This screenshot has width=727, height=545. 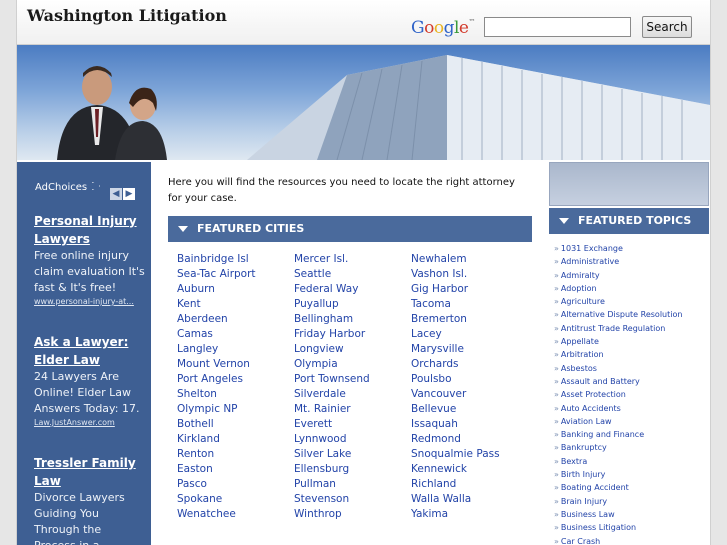 What do you see at coordinates (216, 499) in the screenshot?
I see `city-link: Spokane` at bounding box center [216, 499].